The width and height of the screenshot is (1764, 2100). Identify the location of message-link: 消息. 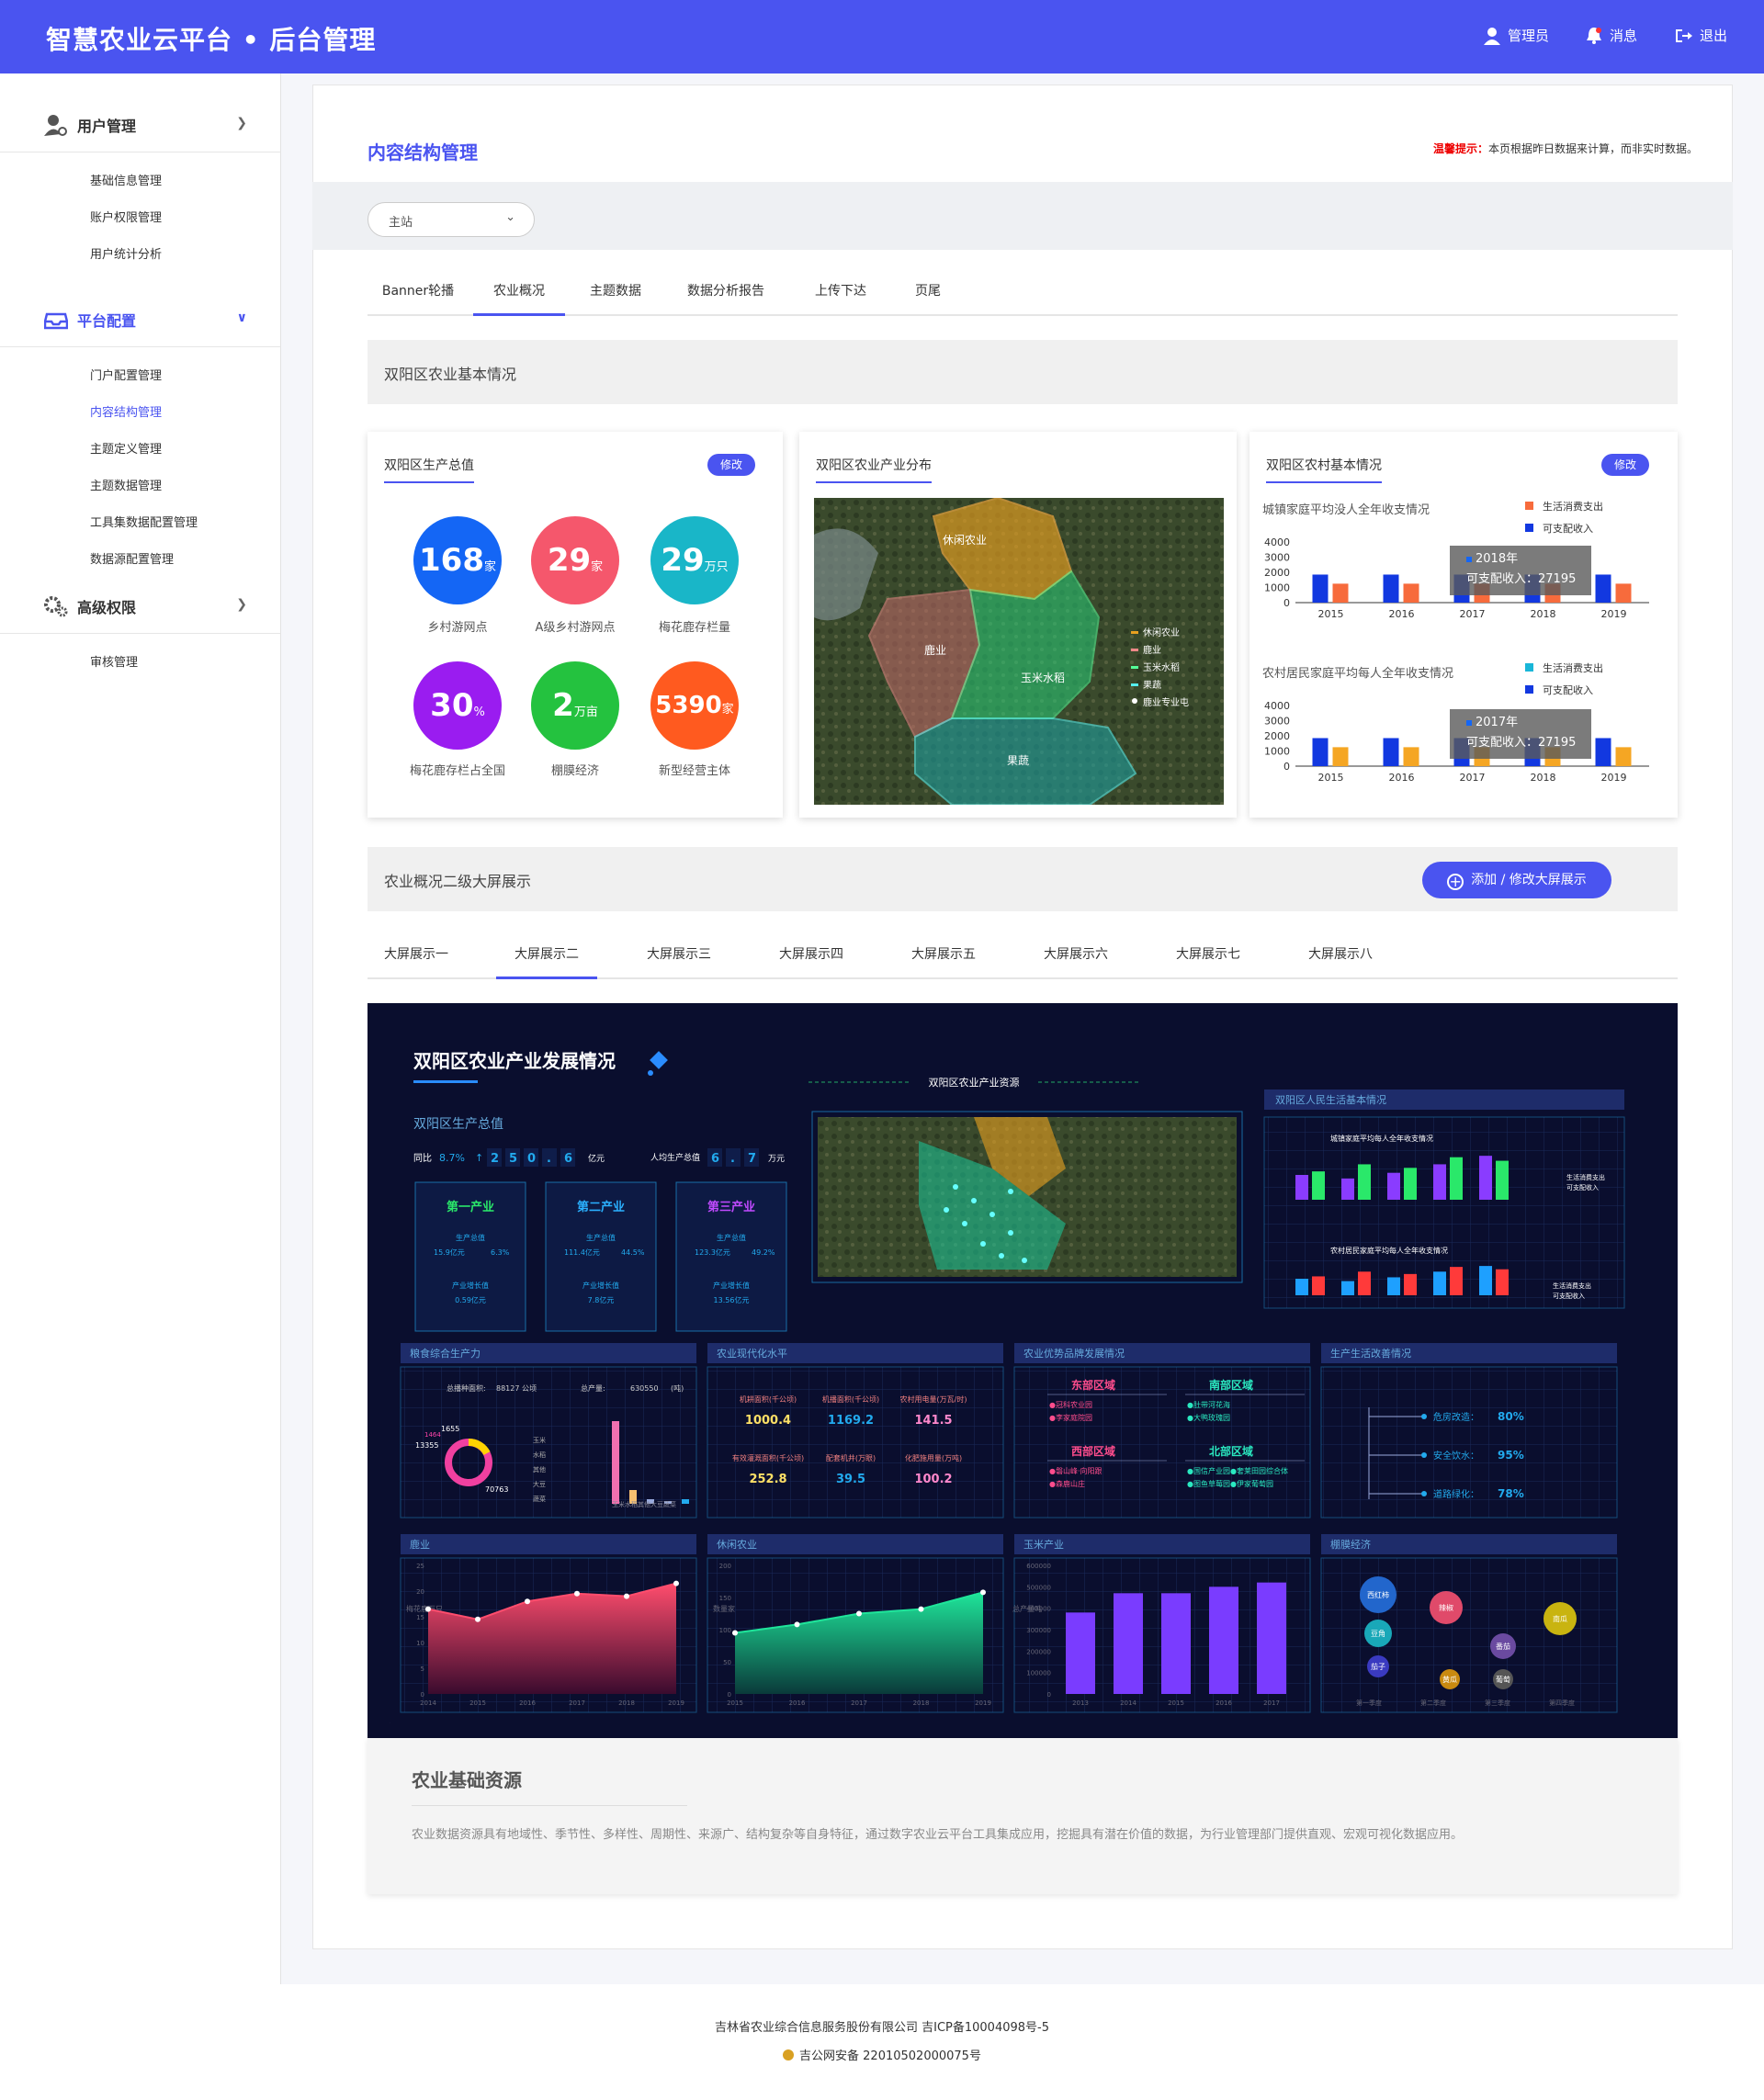
(1612, 35).